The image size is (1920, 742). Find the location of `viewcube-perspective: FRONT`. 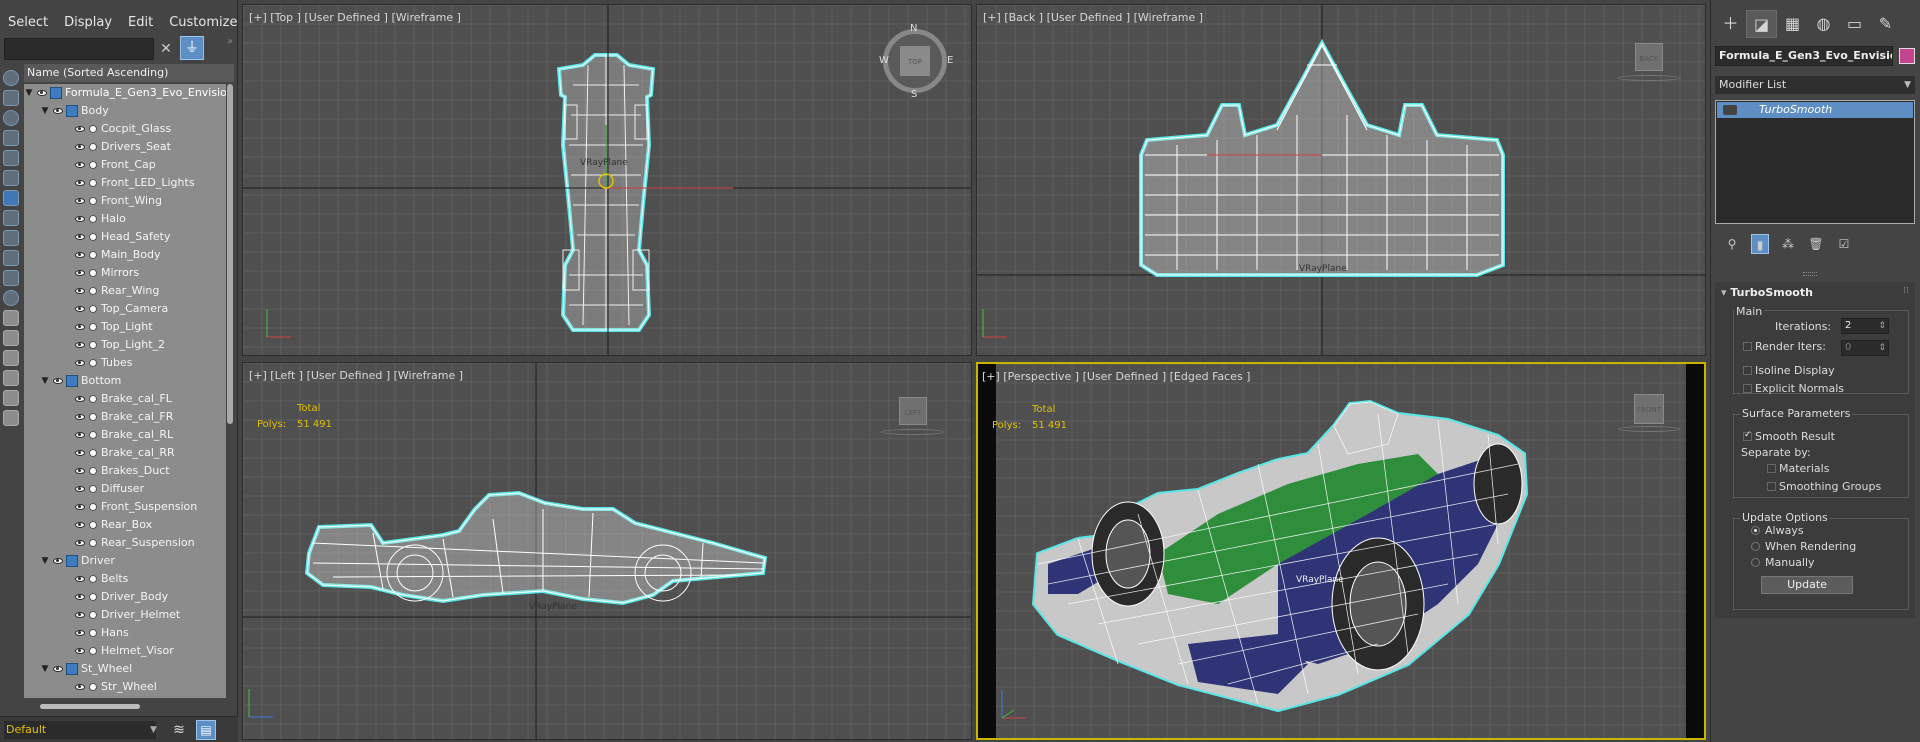

viewcube-perspective: FRONT is located at coordinates (1649, 409).